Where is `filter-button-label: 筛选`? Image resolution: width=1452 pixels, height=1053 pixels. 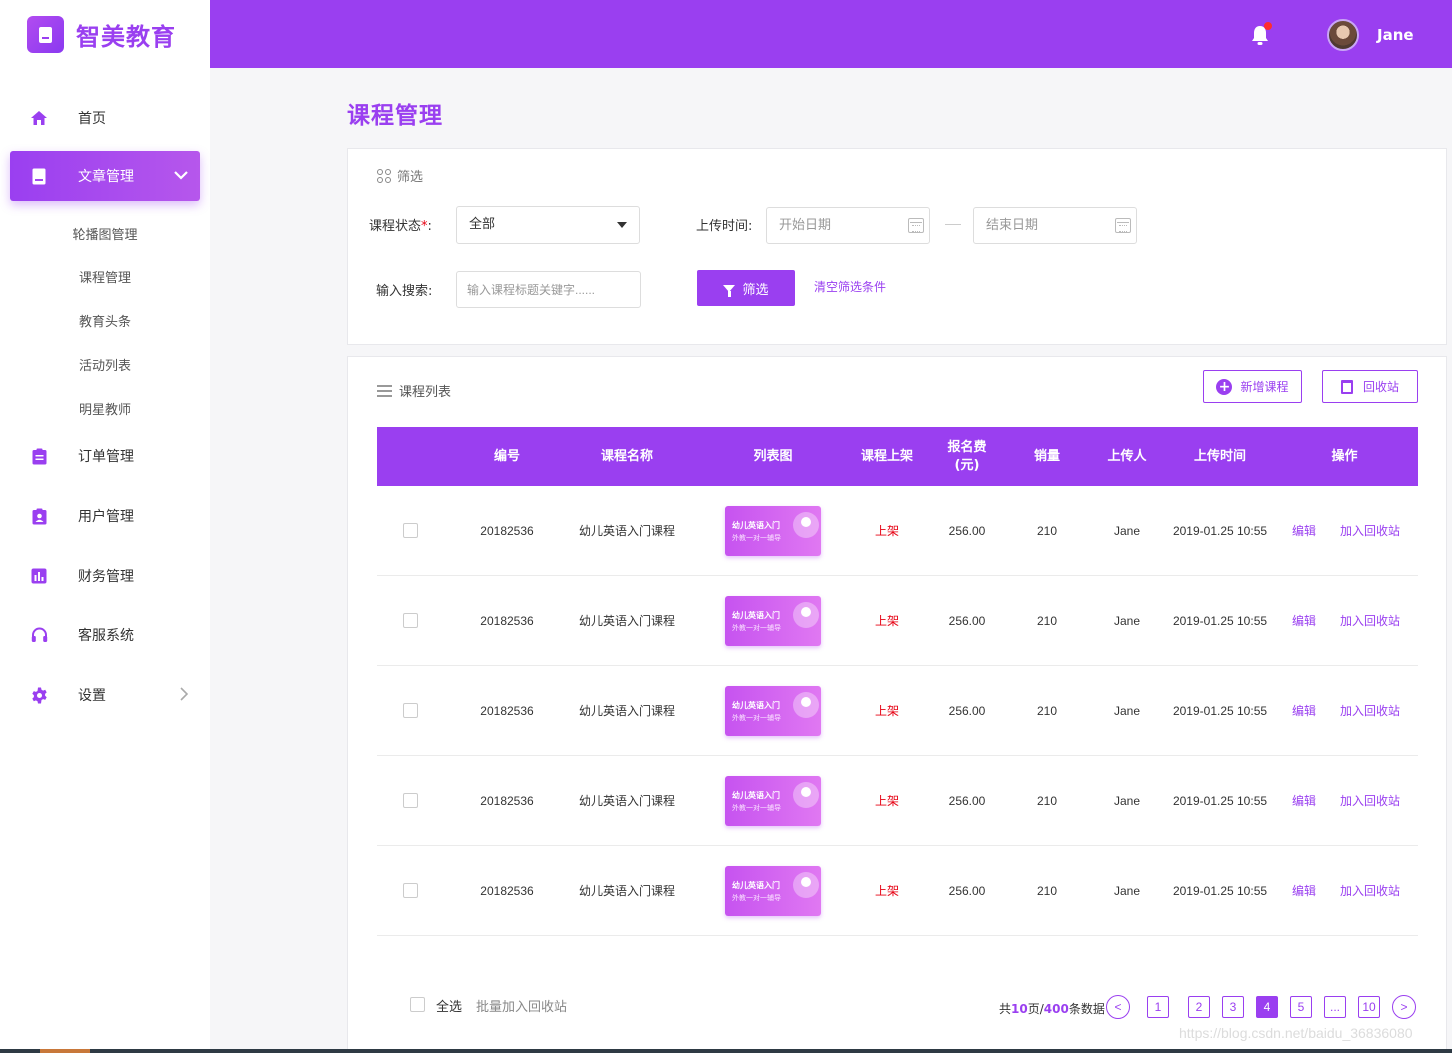
filter-button-label: 筛选 is located at coordinates (755, 290).